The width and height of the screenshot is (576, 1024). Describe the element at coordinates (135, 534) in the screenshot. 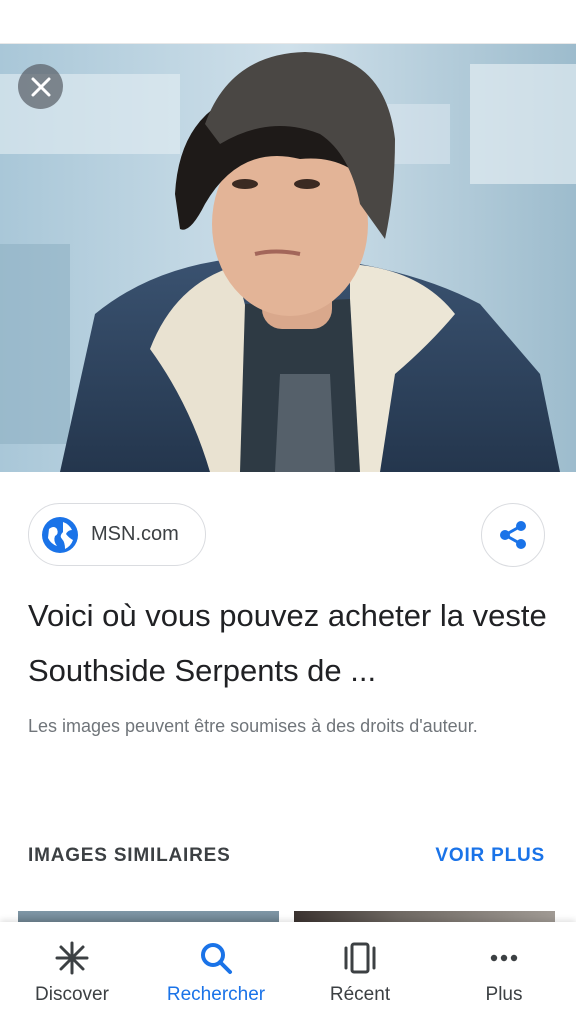

I see `source-name: MSN.com` at that location.